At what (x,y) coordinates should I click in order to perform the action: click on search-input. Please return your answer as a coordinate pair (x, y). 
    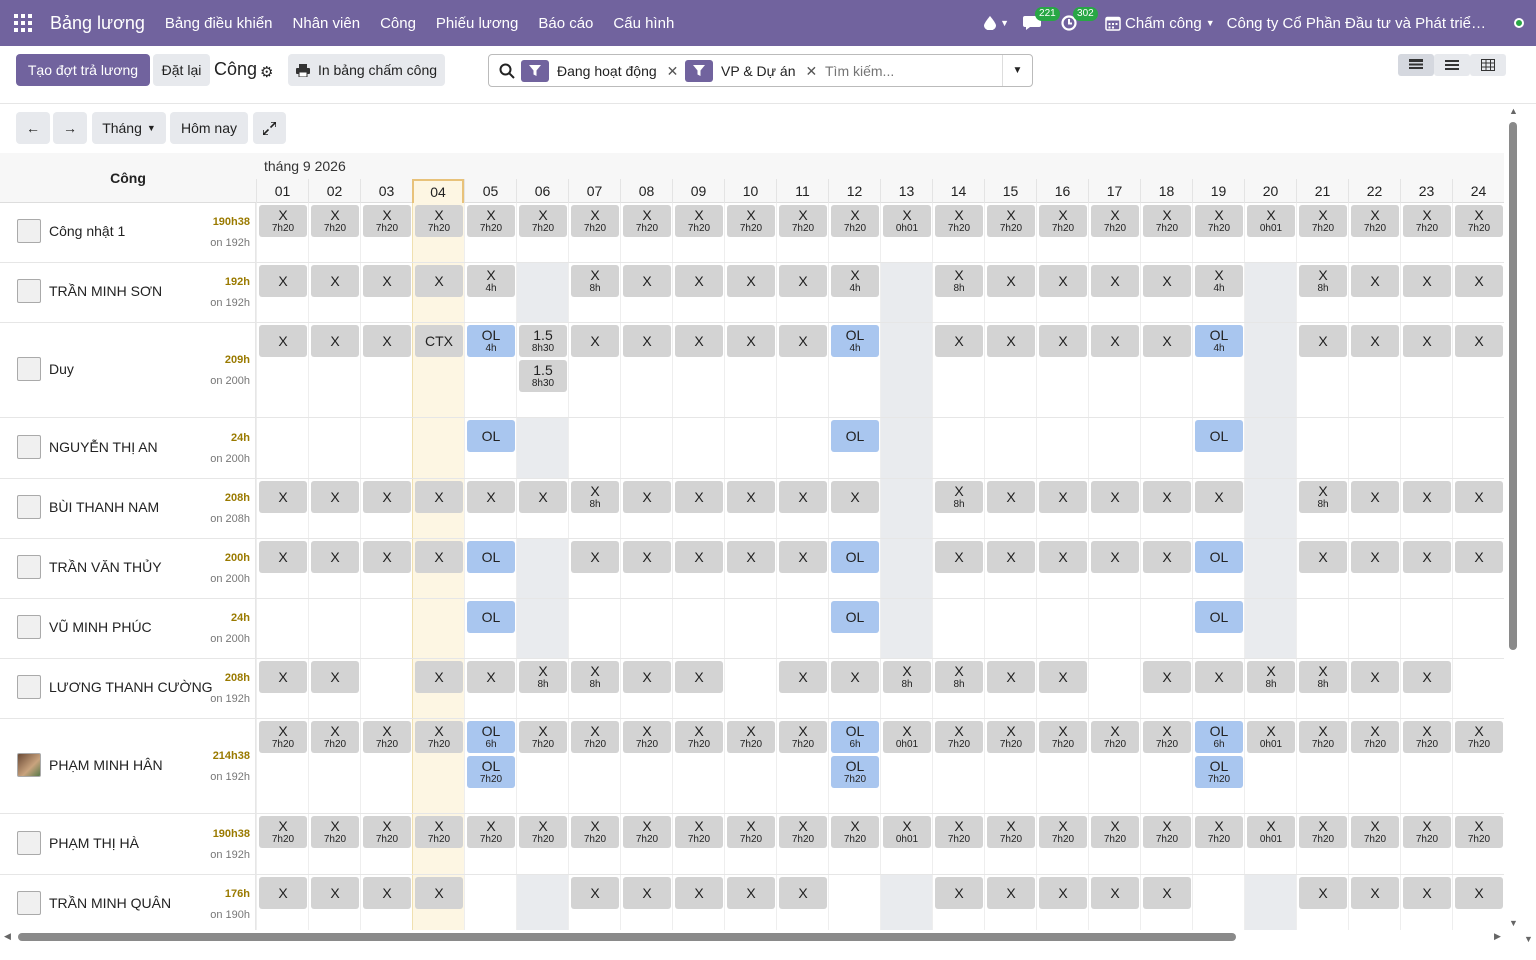
    Looking at the image, I should click on (910, 71).